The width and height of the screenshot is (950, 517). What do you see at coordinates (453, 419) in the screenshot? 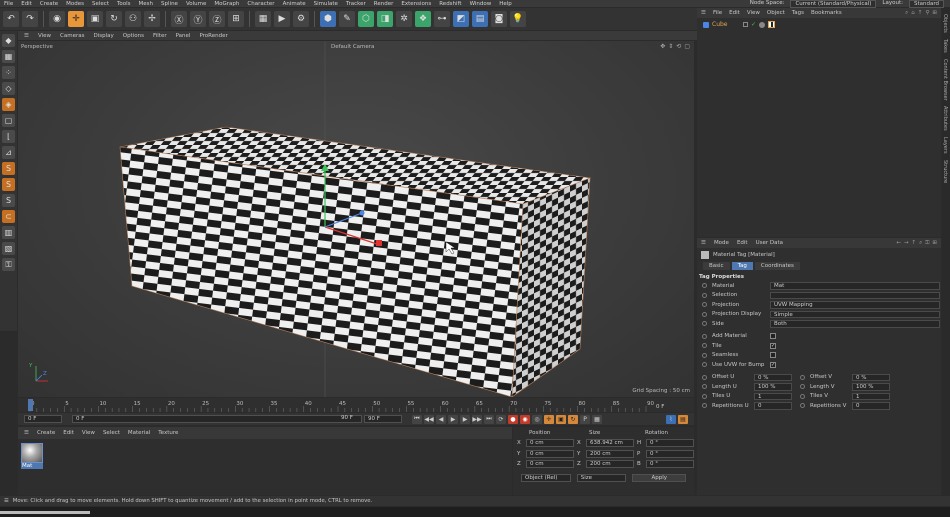
I see `play-icon: ▶` at bounding box center [453, 419].